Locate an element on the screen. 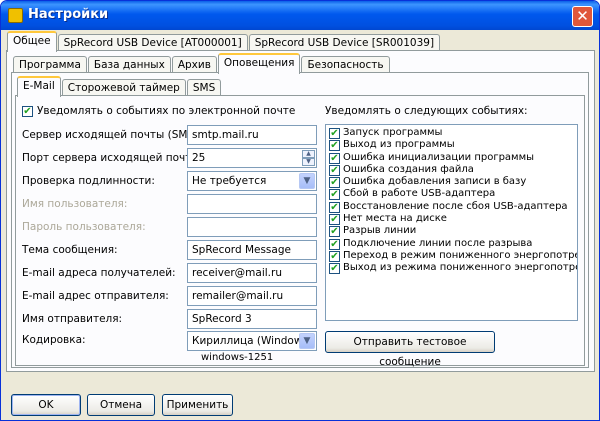 This screenshot has width=600, height=421. smtp-label: Сервер исходящей почты (SMTP): is located at coordinates (115, 135).